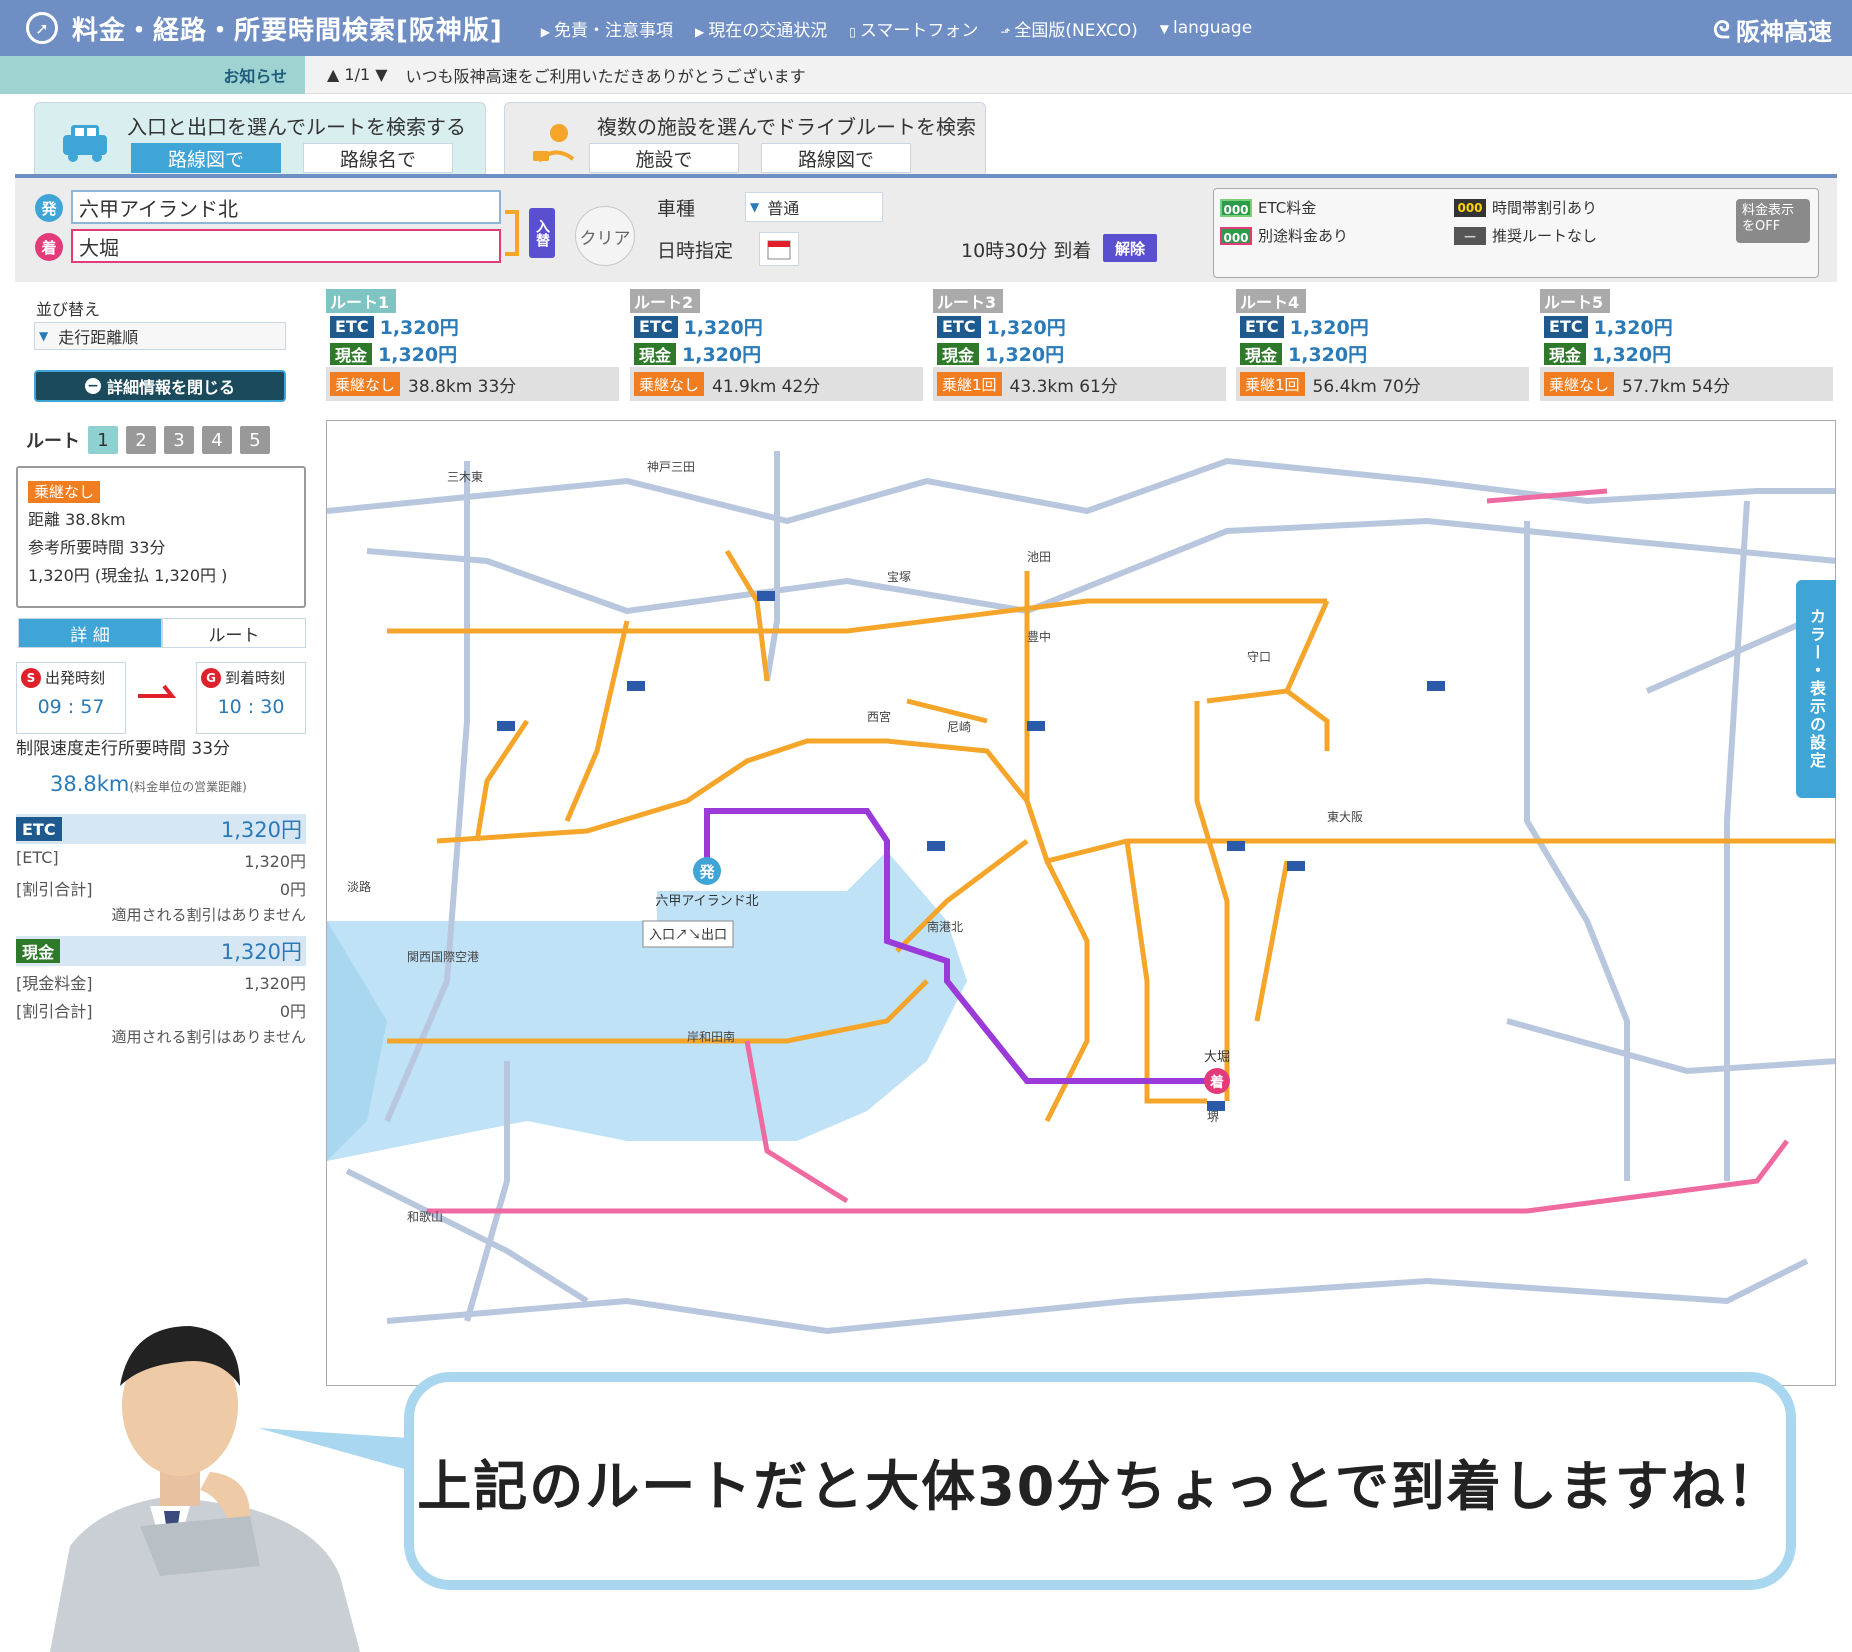  Describe the element at coordinates (157, 691) in the screenshot. I see `arrow-right-icon` at that location.